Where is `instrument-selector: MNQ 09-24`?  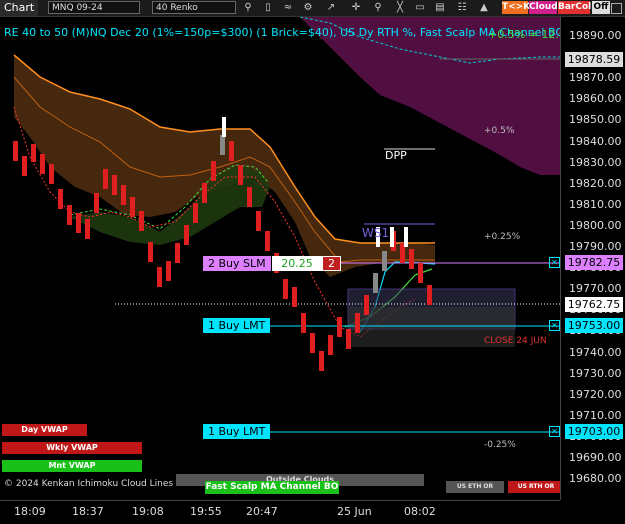
instrument-selector: MNQ 09-24 is located at coordinates (94, 7).